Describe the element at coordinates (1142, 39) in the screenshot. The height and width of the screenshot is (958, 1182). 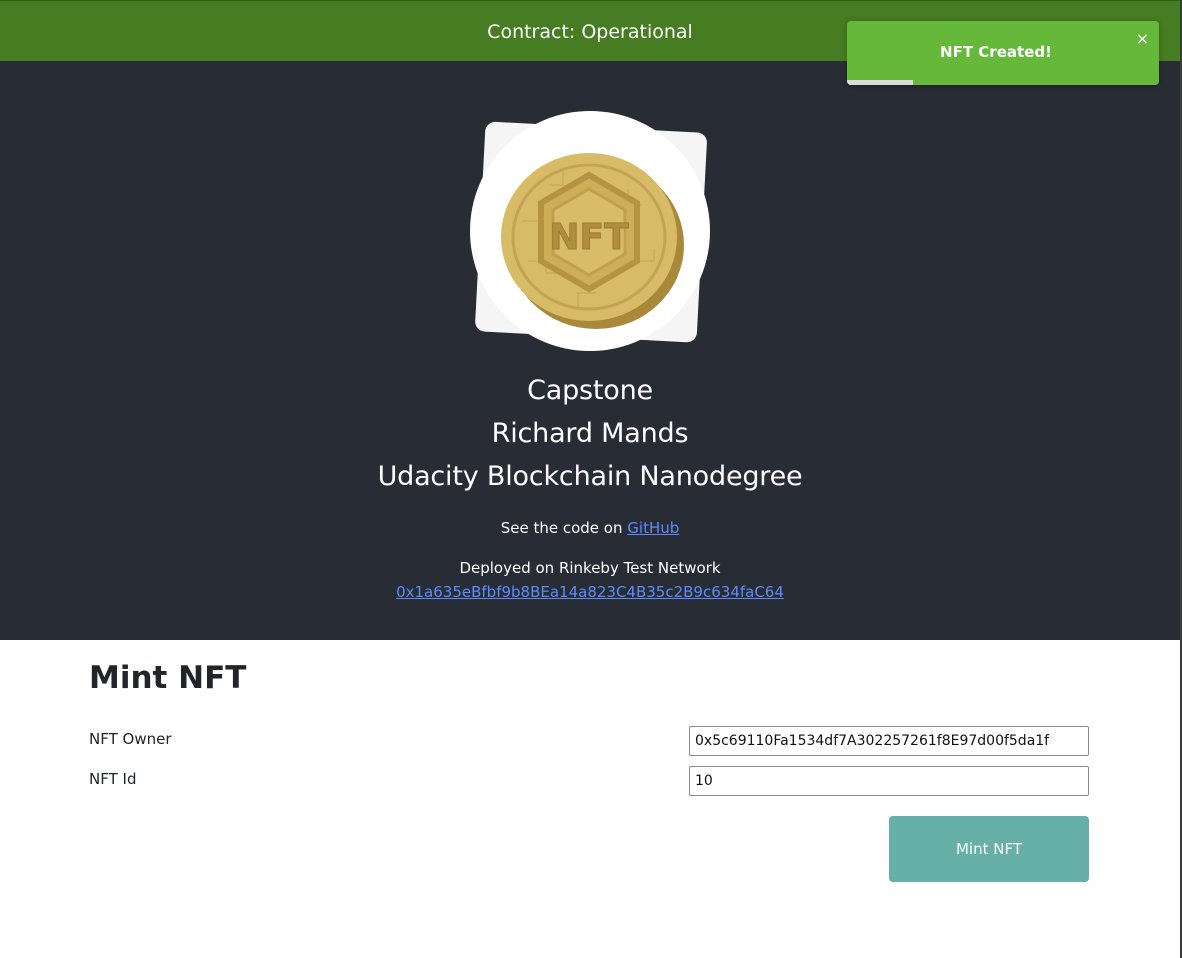
I see `close-icon: ×` at that location.